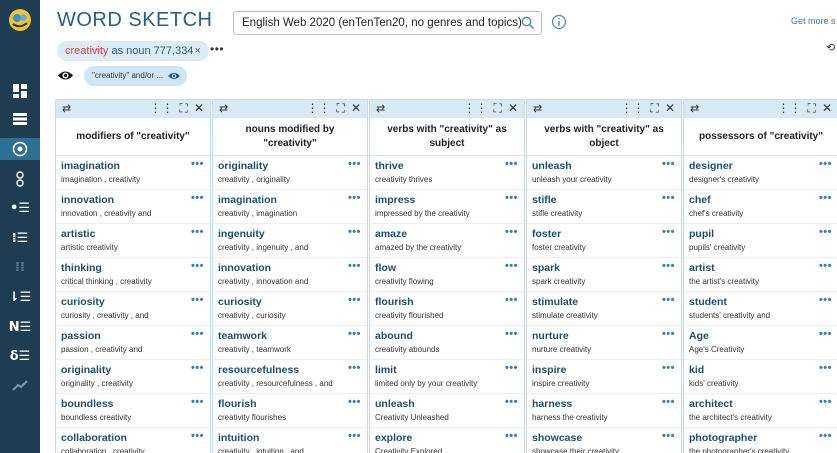 The image size is (837, 453). I want to click on wordlist-icon: •☰, so click(20, 208).